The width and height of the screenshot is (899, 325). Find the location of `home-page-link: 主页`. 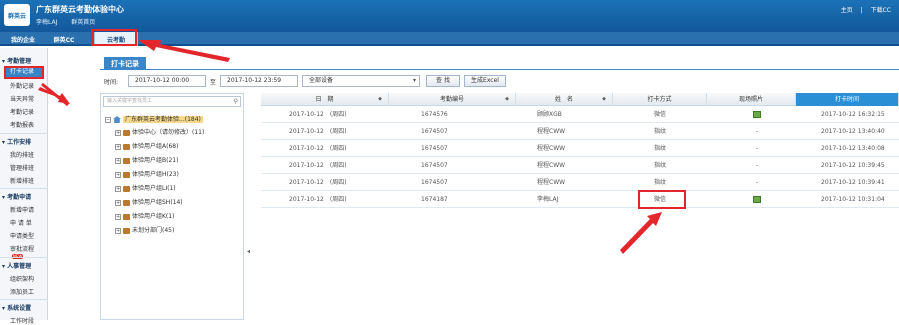

home-page-link: 主页 is located at coordinates (847, 10).